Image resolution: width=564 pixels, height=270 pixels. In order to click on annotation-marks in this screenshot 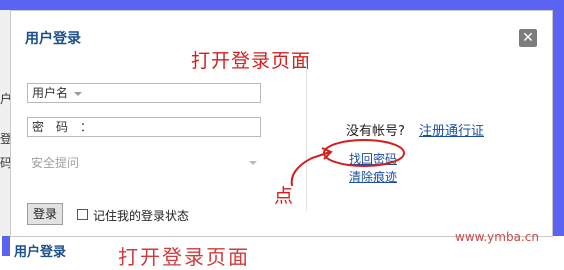, I will do `click(347, 163)`.